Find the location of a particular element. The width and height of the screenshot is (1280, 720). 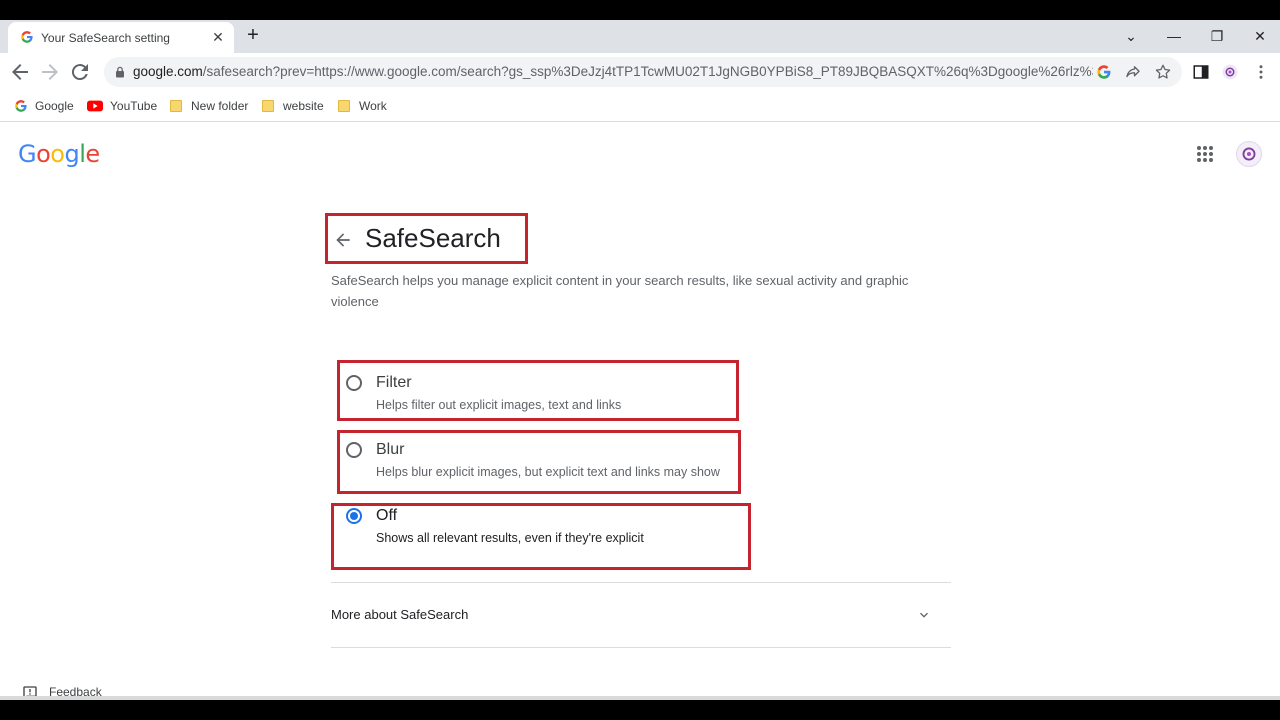

feedback-icon is located at coordinates (30, 690).